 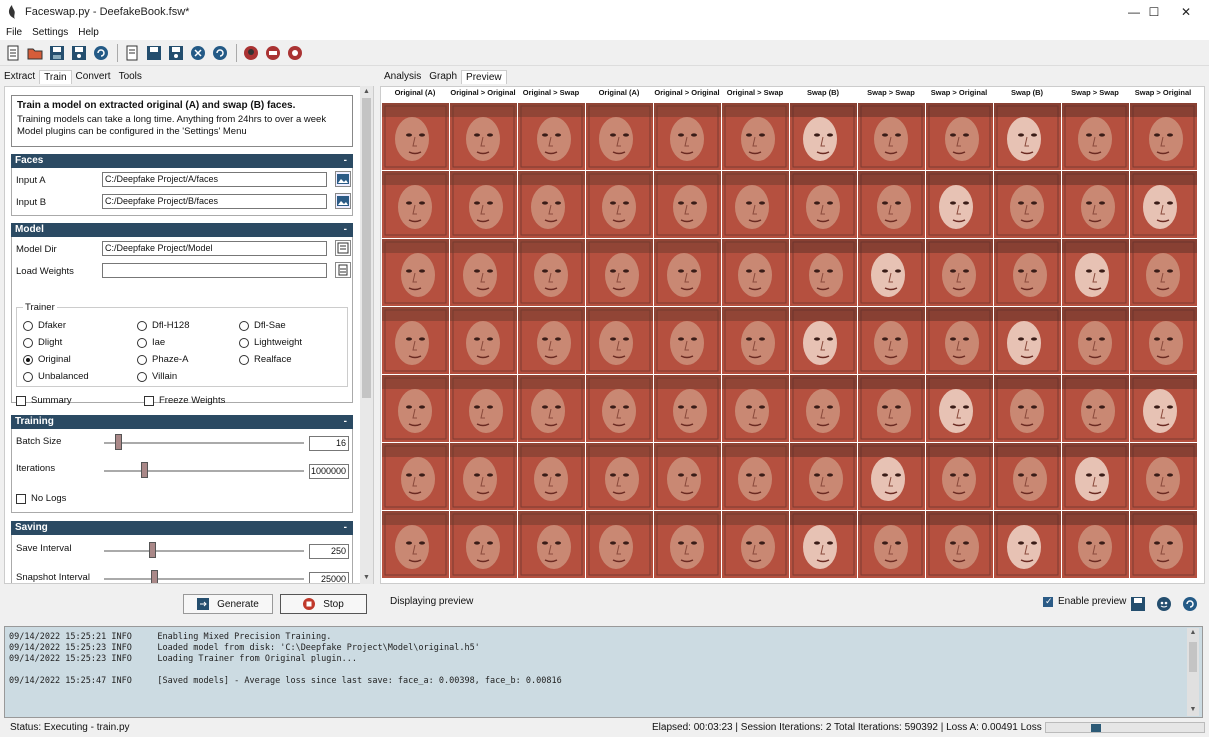 What do you see at coordinates (343, 248) in the screenshot?
I see `folder-icon` at bounding box center [343, 248].